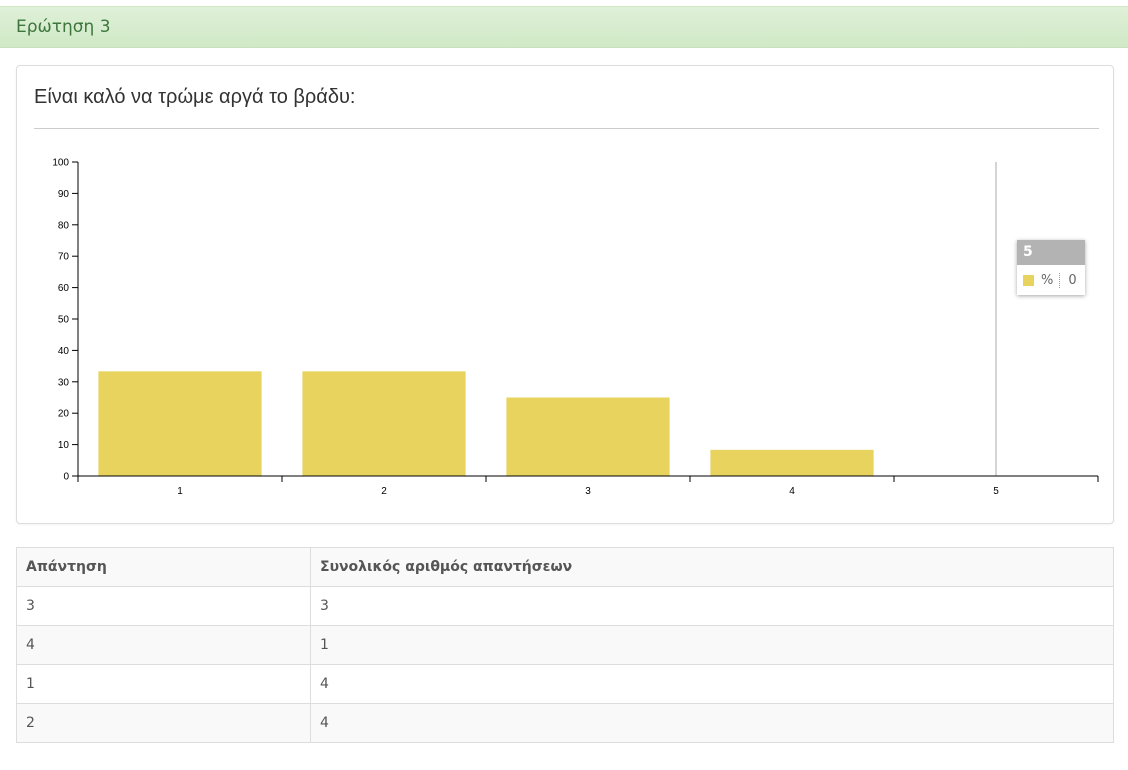 This screenshot has width=1128, height=770. I want to click on y-tick-label-80: 80, so click(64, 225).